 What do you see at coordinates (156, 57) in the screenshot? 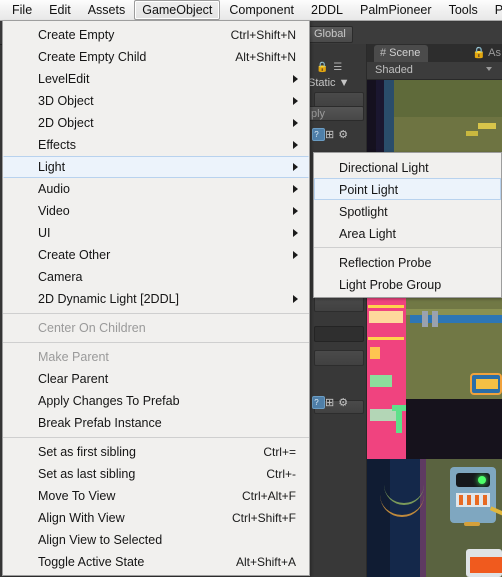
I see `menu-item-create-empty-child: Create Empty Child Alt+Shift+N` at bounding box center [156, 57].